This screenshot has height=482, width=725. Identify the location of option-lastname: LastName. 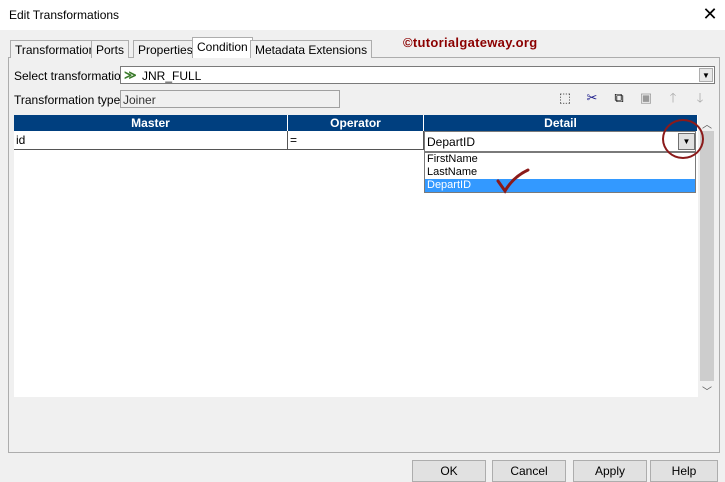
(560, 172).